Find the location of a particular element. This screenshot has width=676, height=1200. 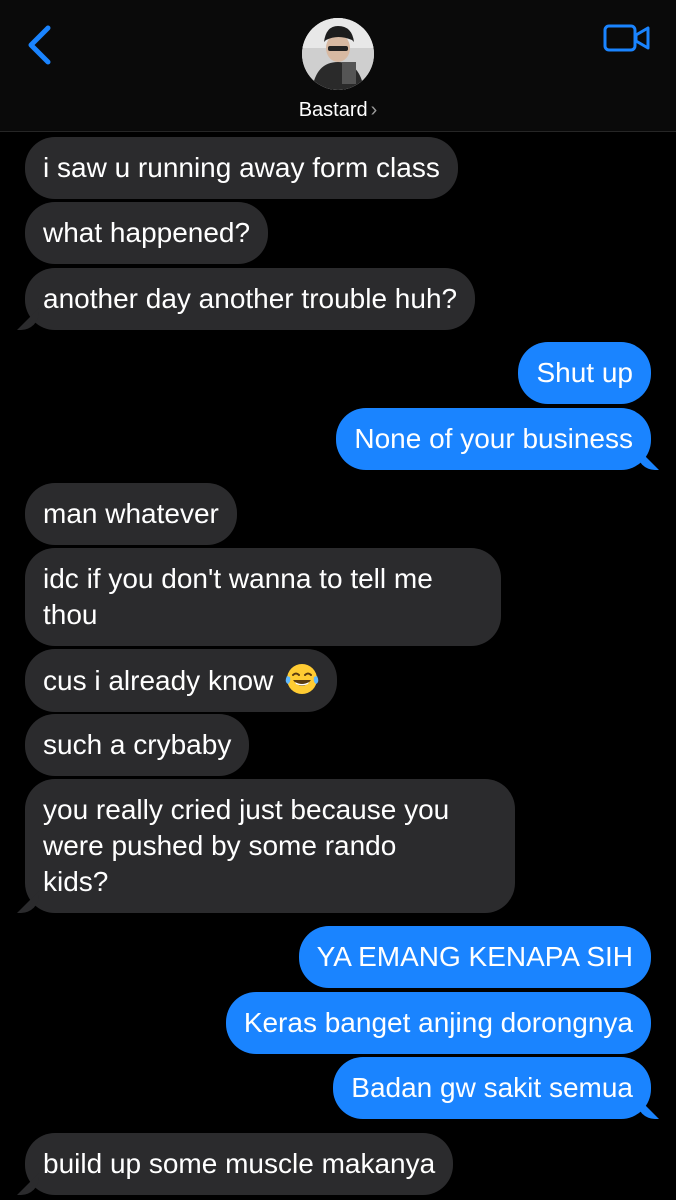

message-bubble-incoming: such a crybaby is located at coordinates (137, 745).